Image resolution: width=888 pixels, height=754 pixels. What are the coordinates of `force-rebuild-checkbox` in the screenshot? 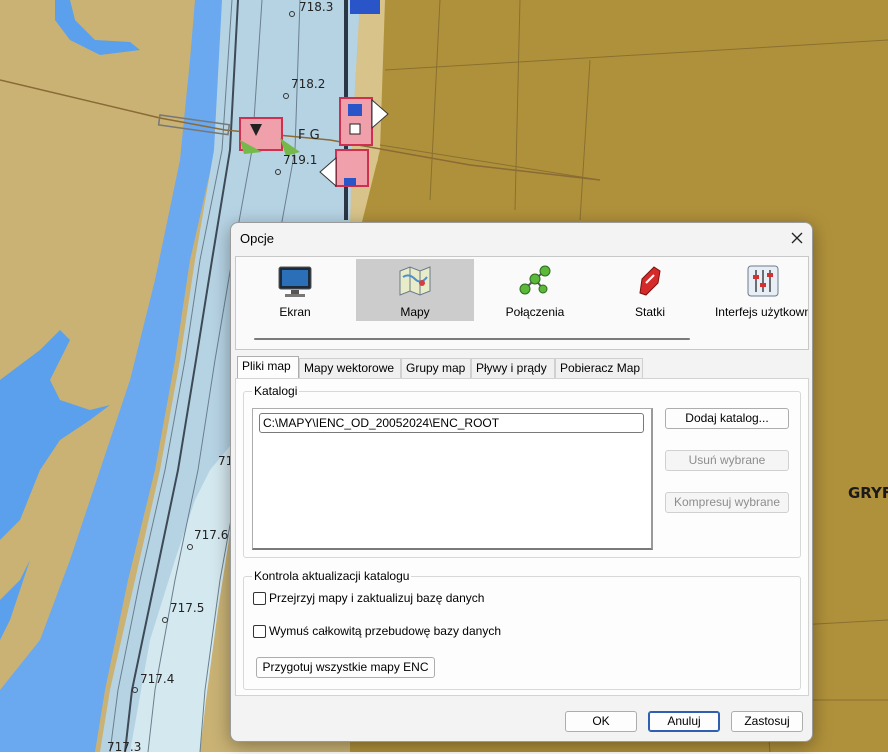 It's located at (259, 631).